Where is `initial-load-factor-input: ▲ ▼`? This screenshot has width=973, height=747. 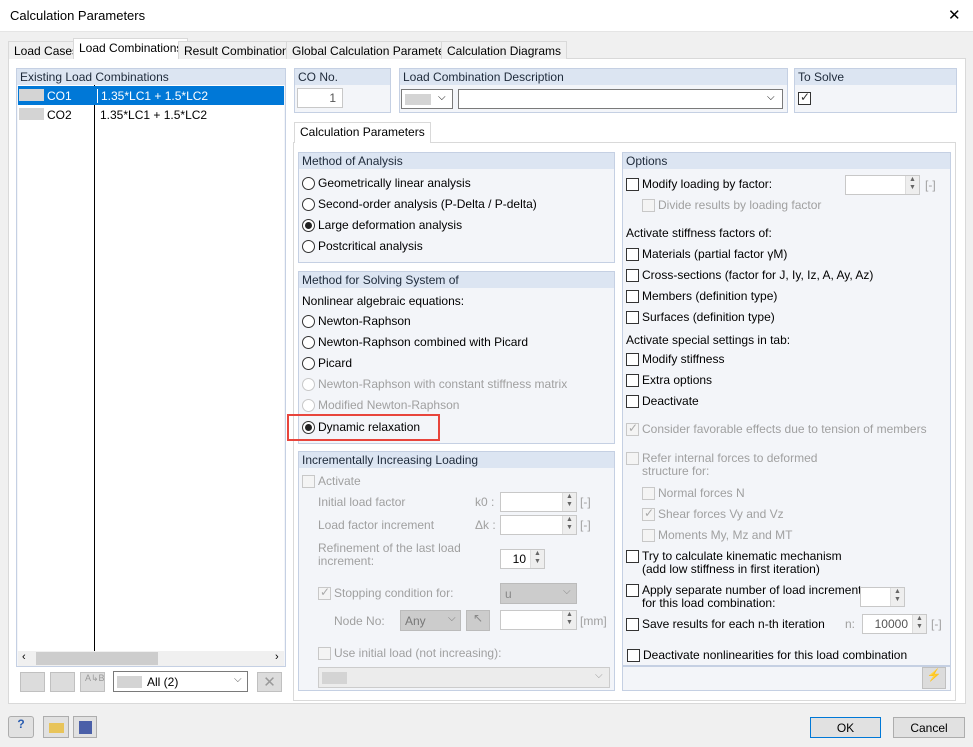
initial-load-factor-input: ▲ ▼ is located at coordinates (538, 502).